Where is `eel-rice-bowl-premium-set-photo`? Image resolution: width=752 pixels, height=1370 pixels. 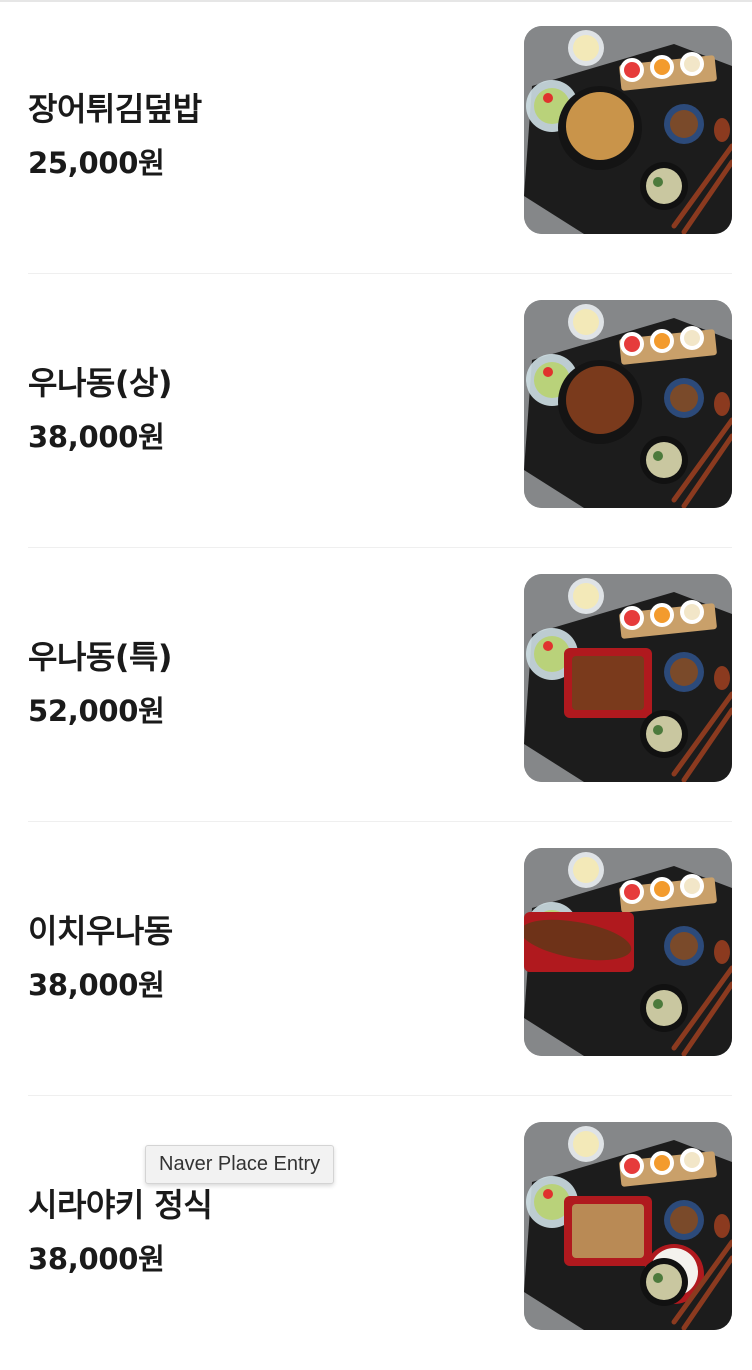 eel-rice-bowl-premium-set-photo is located at coordinates (628, 404).